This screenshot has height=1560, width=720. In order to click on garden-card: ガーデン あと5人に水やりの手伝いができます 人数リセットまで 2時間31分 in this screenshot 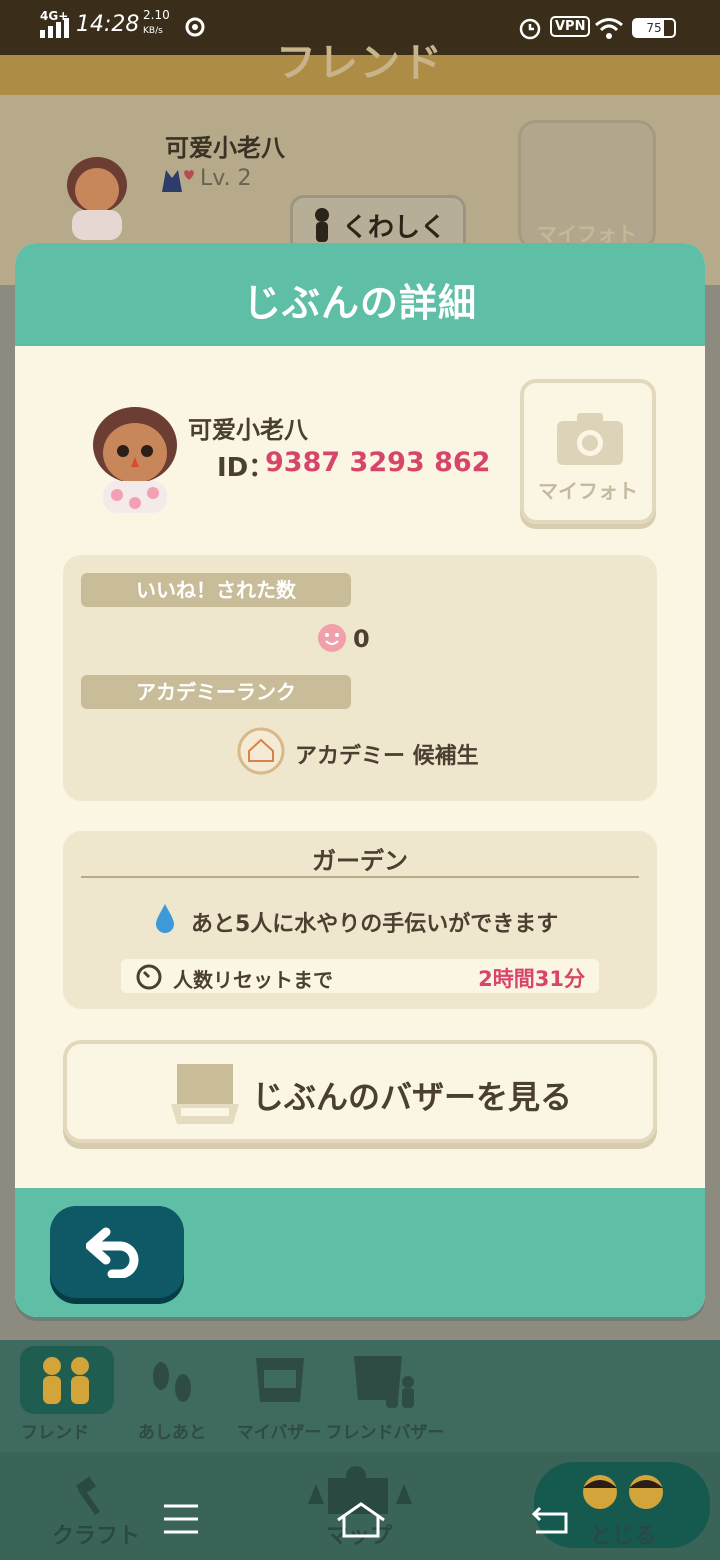, I will do `click(360, 920)`.